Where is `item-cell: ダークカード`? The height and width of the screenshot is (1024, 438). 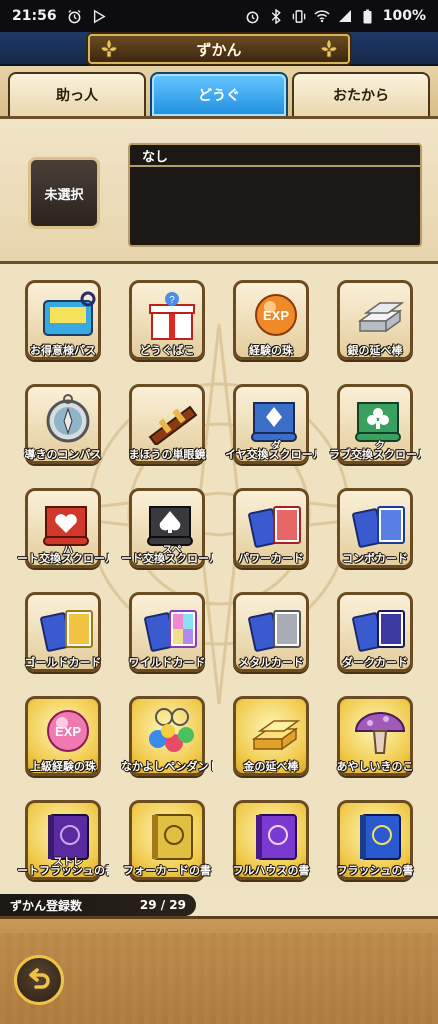
item-cell: ダークカード is located at coordinates (375, 642).